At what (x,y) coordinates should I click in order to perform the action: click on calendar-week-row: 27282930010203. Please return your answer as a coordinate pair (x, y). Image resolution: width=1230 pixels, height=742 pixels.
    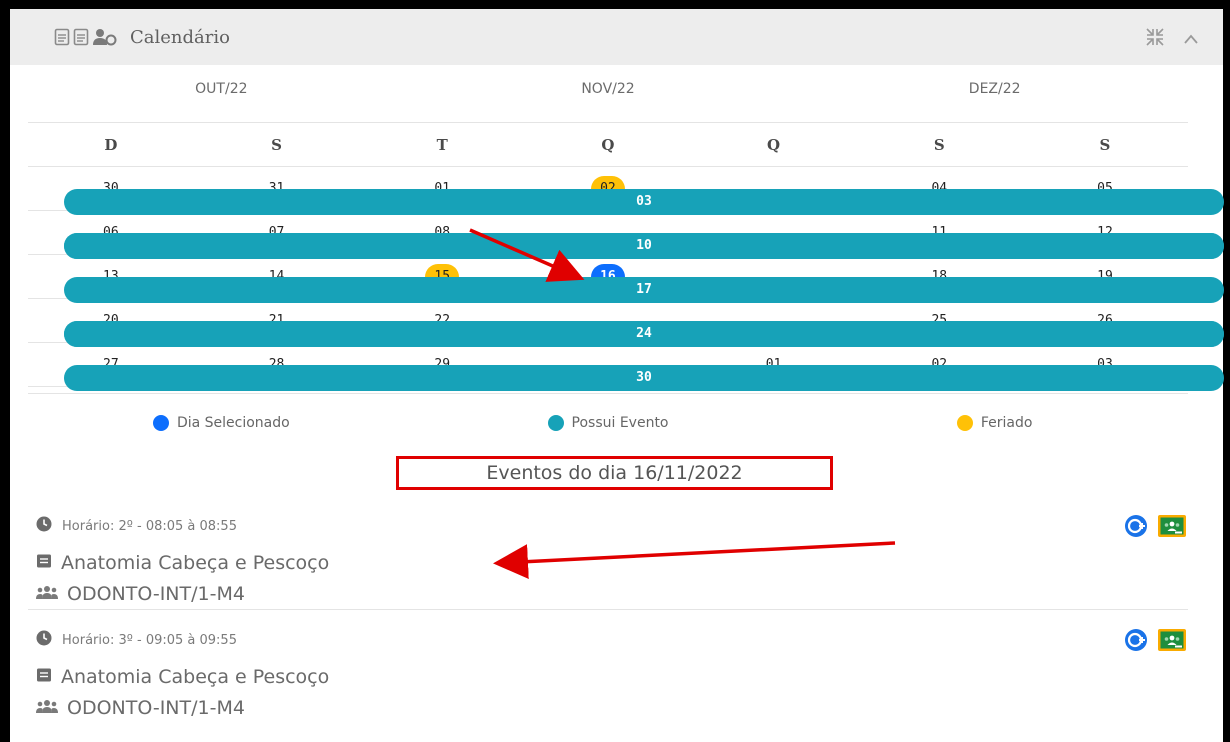
    Looking at the image, I should click on (626, 367).